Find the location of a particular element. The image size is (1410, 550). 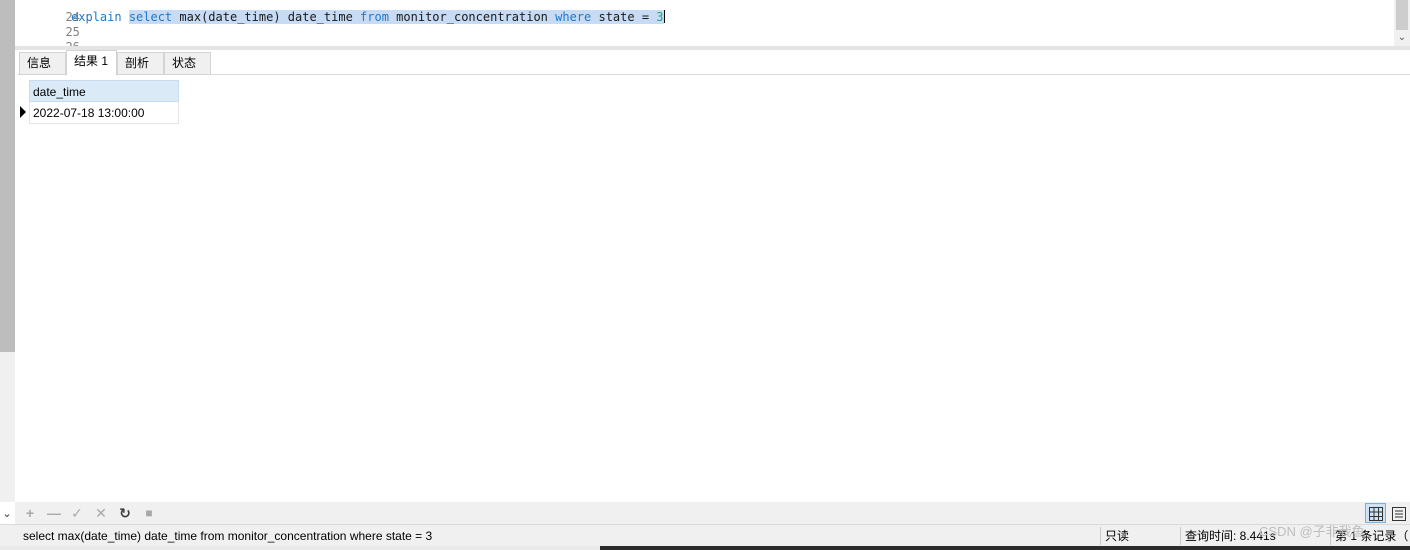

tab-status: 状态 is located at coordinates (187, 63).